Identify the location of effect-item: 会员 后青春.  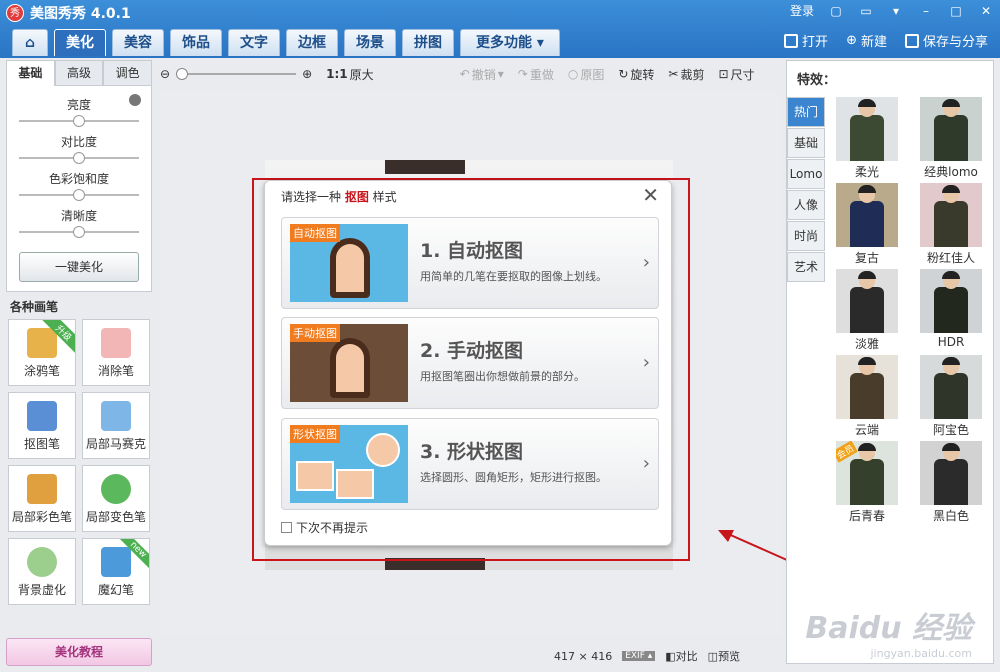
(867, 482).